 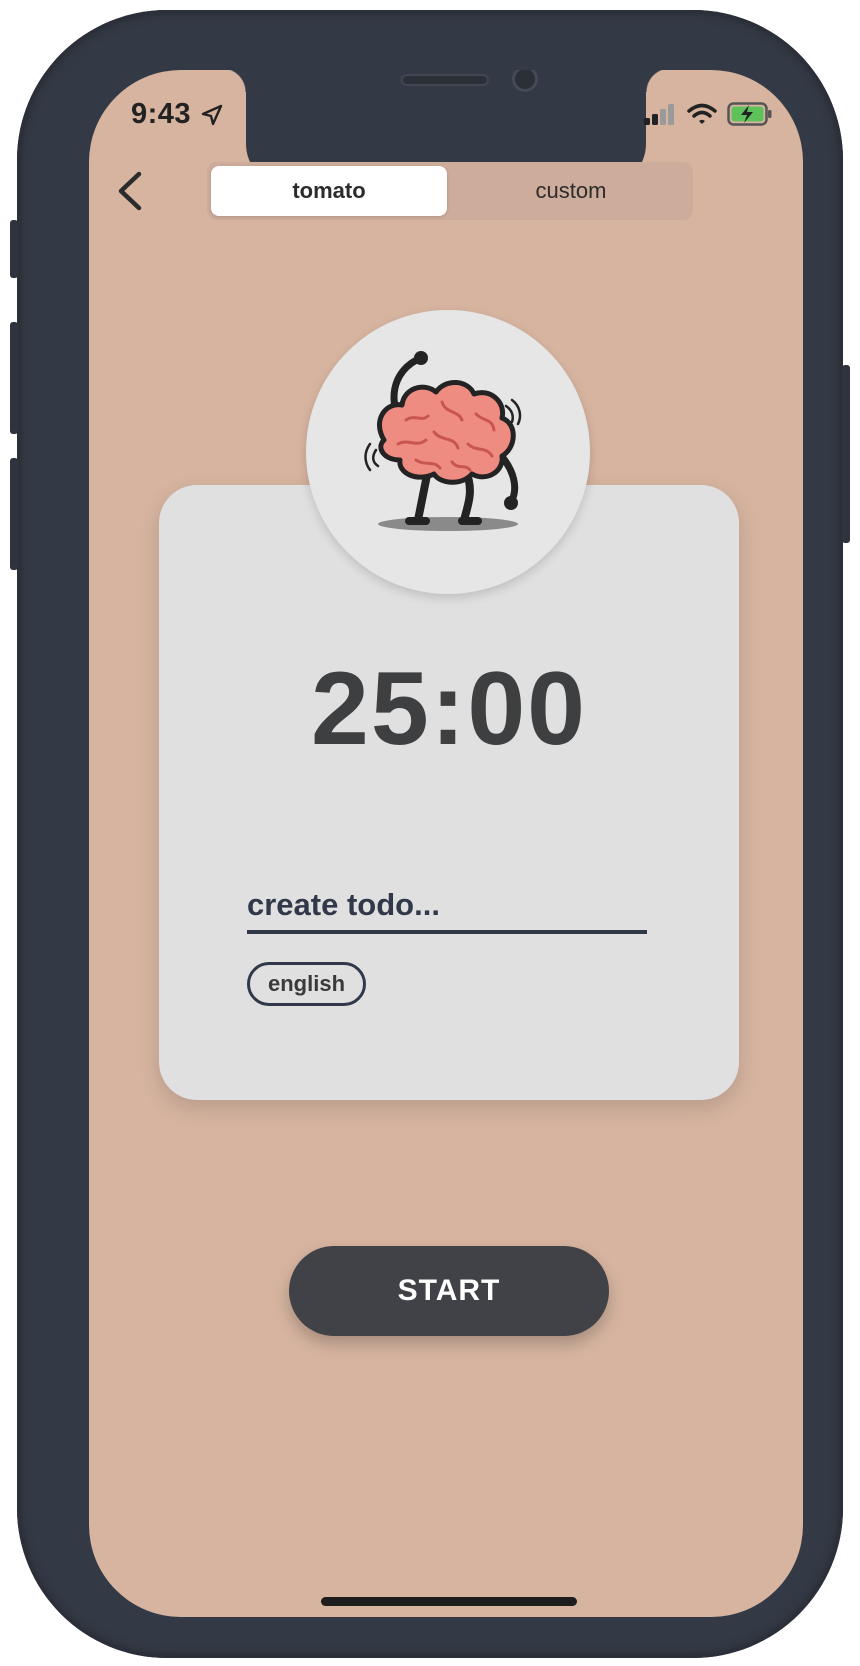 What do you see at coordinates (749, 114) in the screenshot?
I see `battery-charging-icon` at bounding box center [749, 114].